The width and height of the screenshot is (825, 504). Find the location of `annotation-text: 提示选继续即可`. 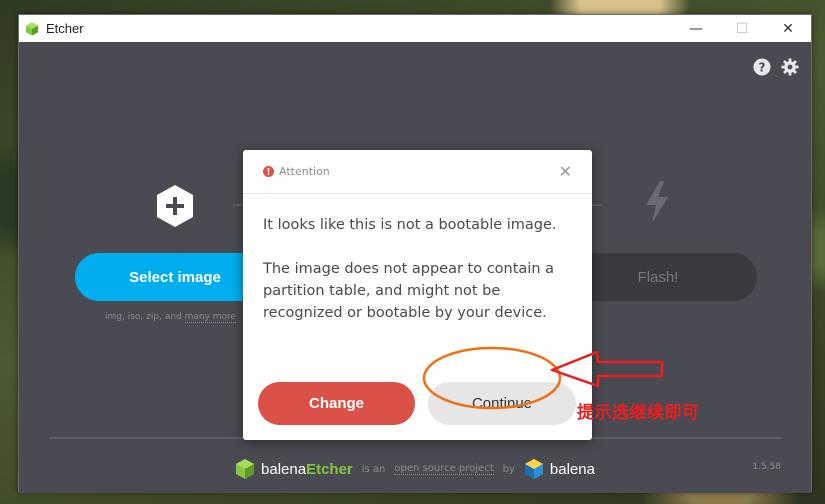

annotation-text: 提示选继续即可 is located at coordinates (638, 413).